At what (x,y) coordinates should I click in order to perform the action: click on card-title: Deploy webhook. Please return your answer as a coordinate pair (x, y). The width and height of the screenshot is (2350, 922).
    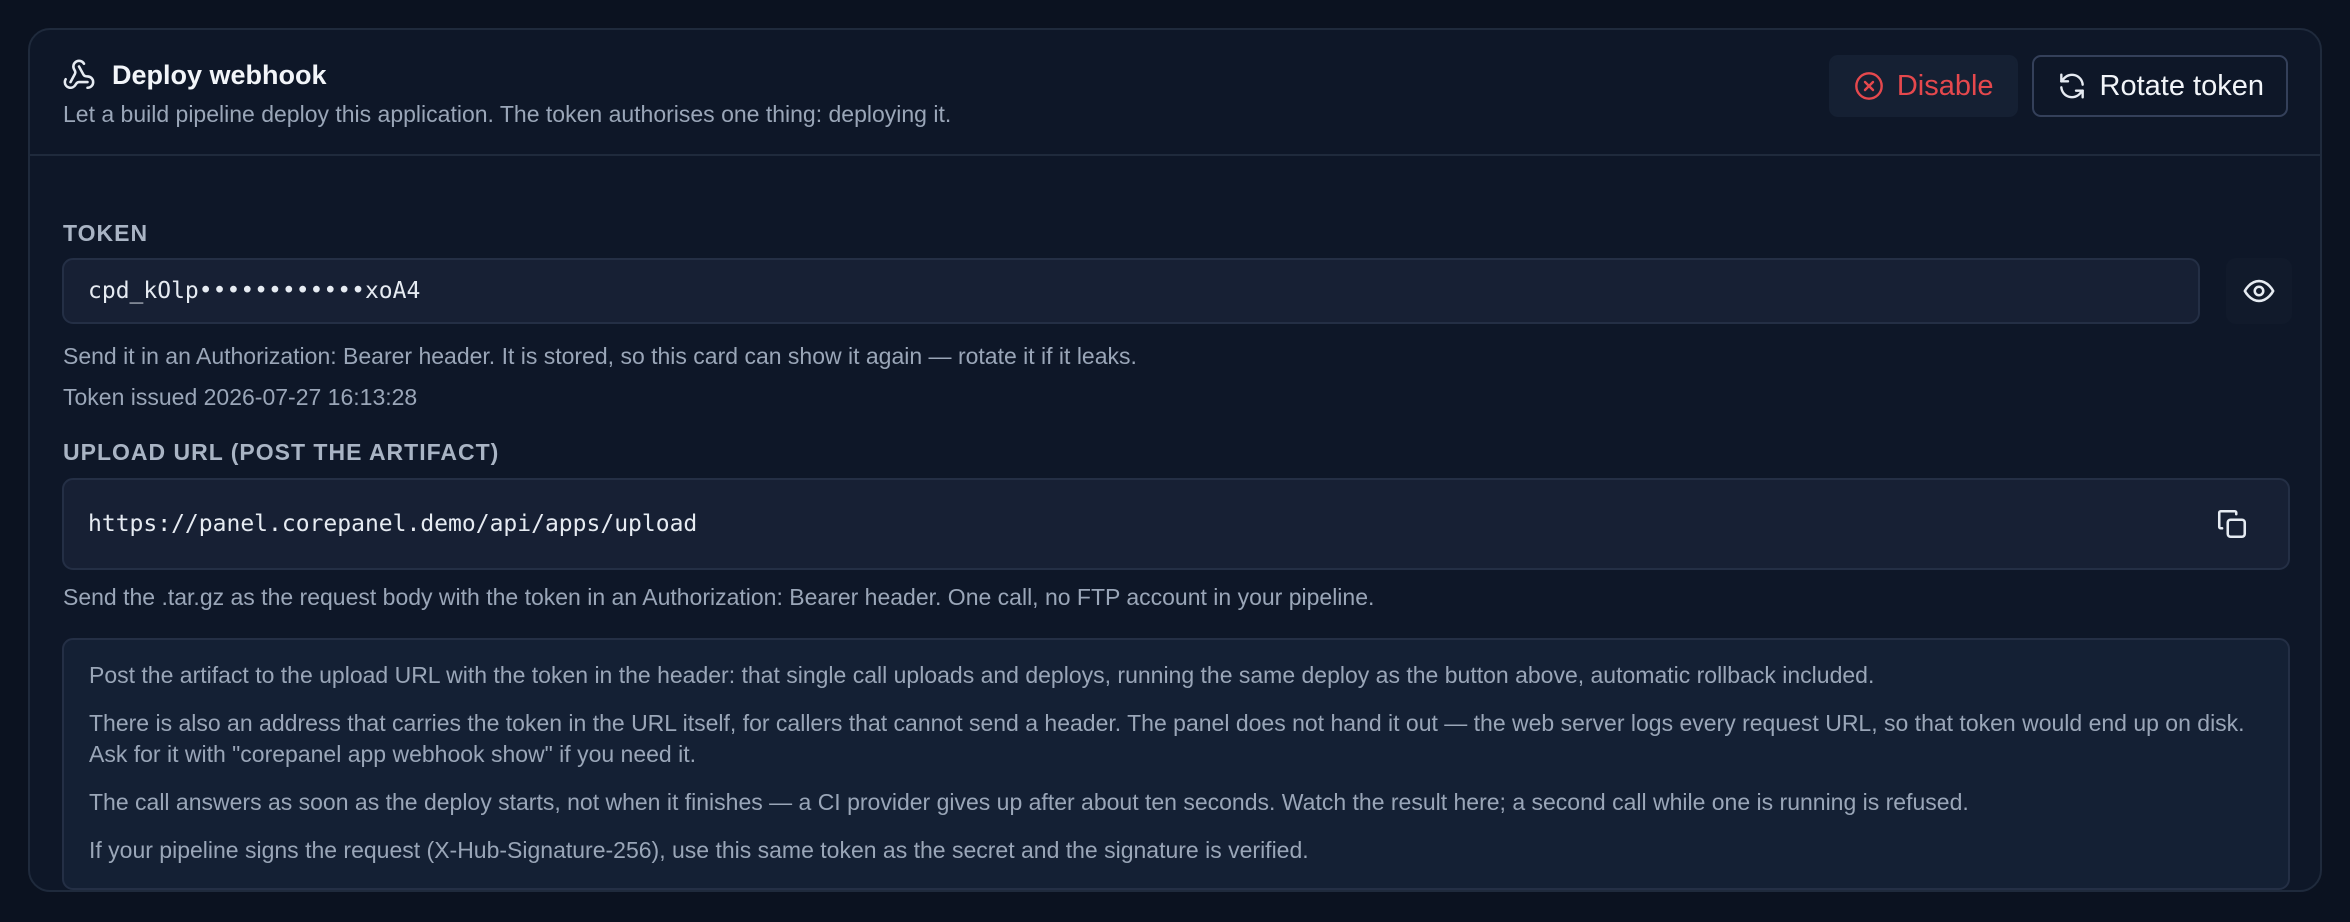
    Looking at the image, I should click on (219, 74).